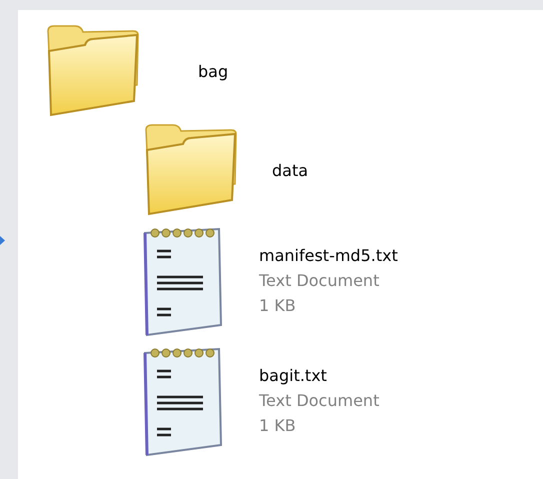 The width and height of the screenshot is (543, 479). I want to click on arrow-icon, so click(2, 240).